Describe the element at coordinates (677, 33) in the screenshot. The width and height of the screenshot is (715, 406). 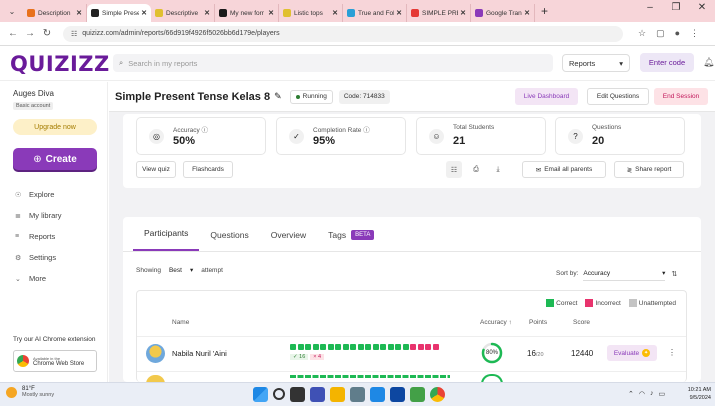
I see `profile-icon: ●` at that location.